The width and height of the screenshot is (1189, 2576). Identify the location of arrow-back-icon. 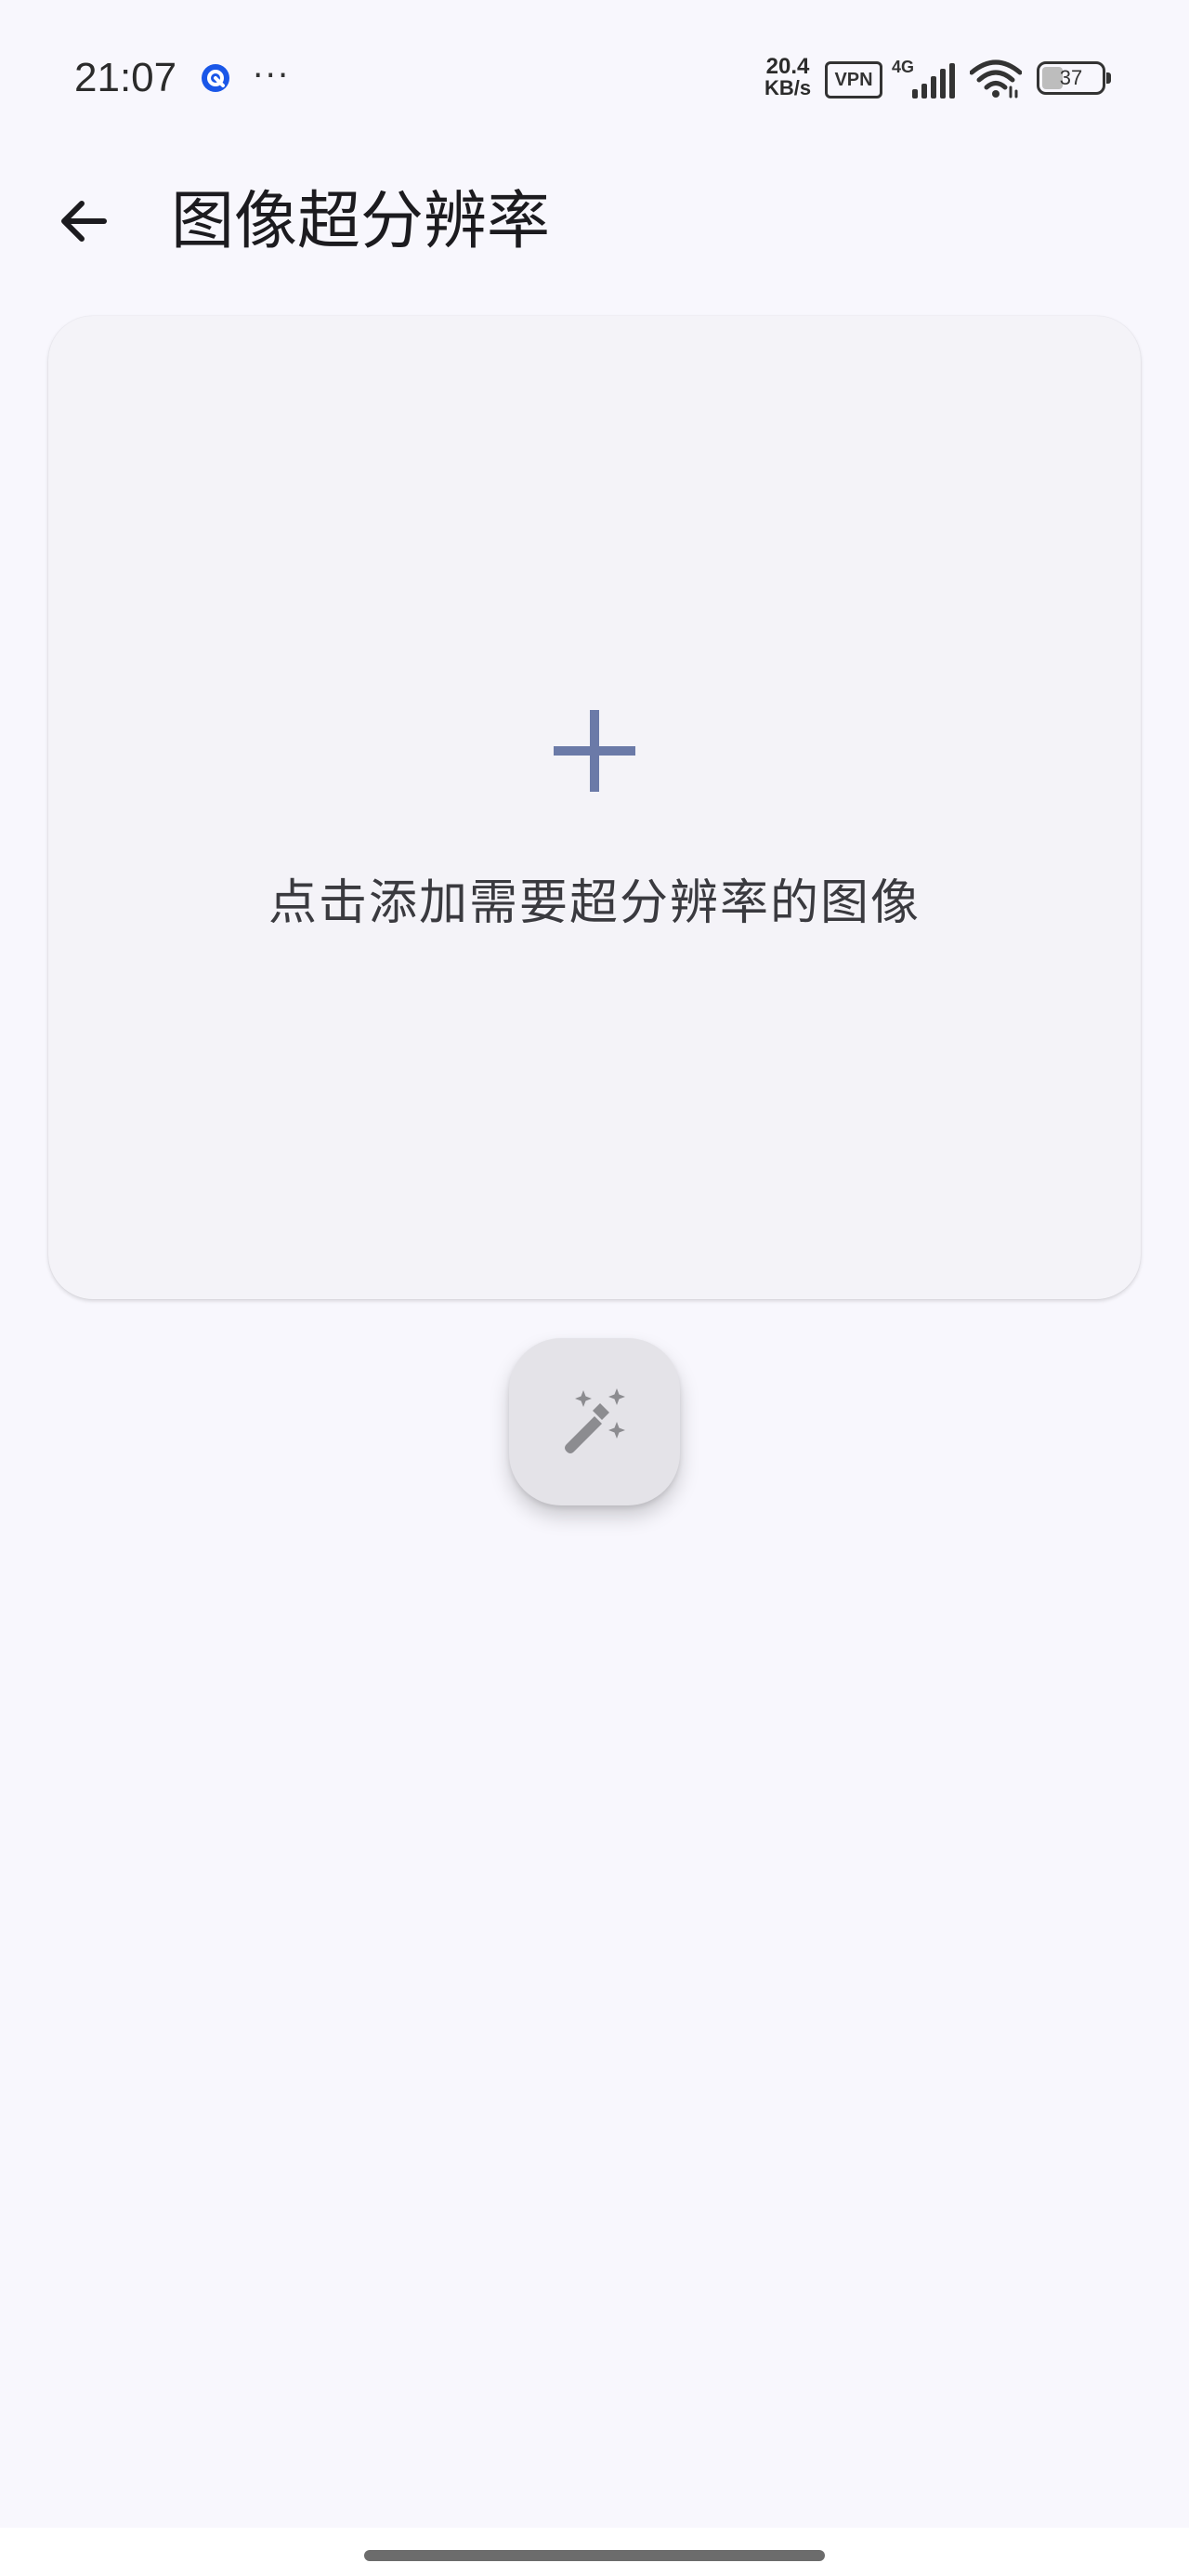
(84, 221).